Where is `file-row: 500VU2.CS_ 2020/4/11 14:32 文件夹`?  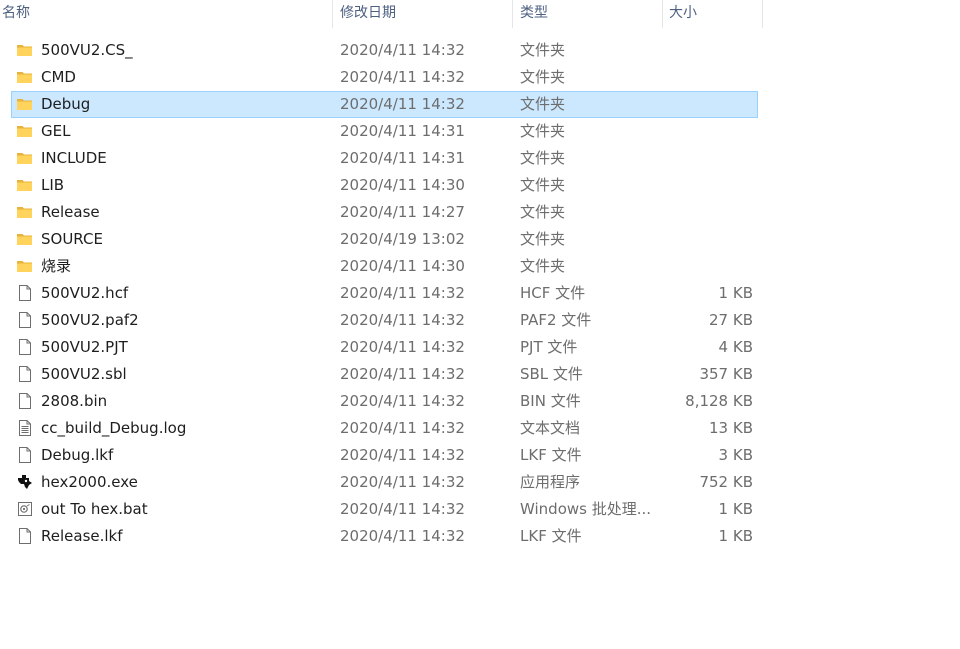
file-row: 500VU2.CS_ 2020/4/11 14:32 文件夹 is located at coordinates (381, 50).